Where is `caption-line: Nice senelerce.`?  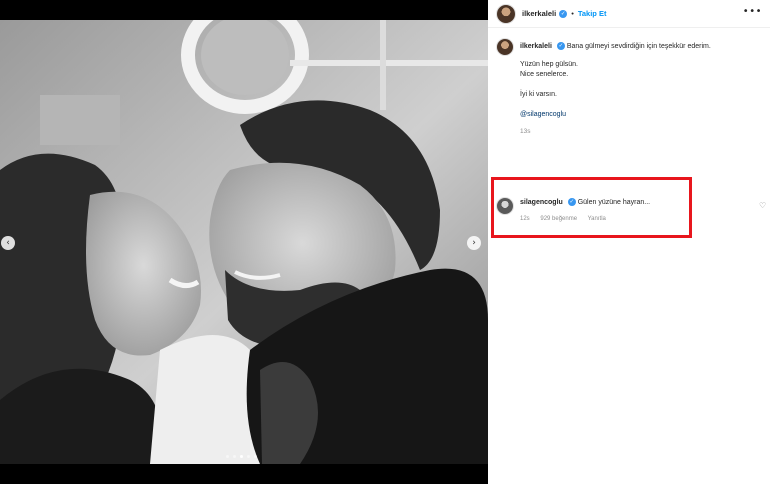
caption-line: Nice senelerce. is located at coordinates (544, 74).